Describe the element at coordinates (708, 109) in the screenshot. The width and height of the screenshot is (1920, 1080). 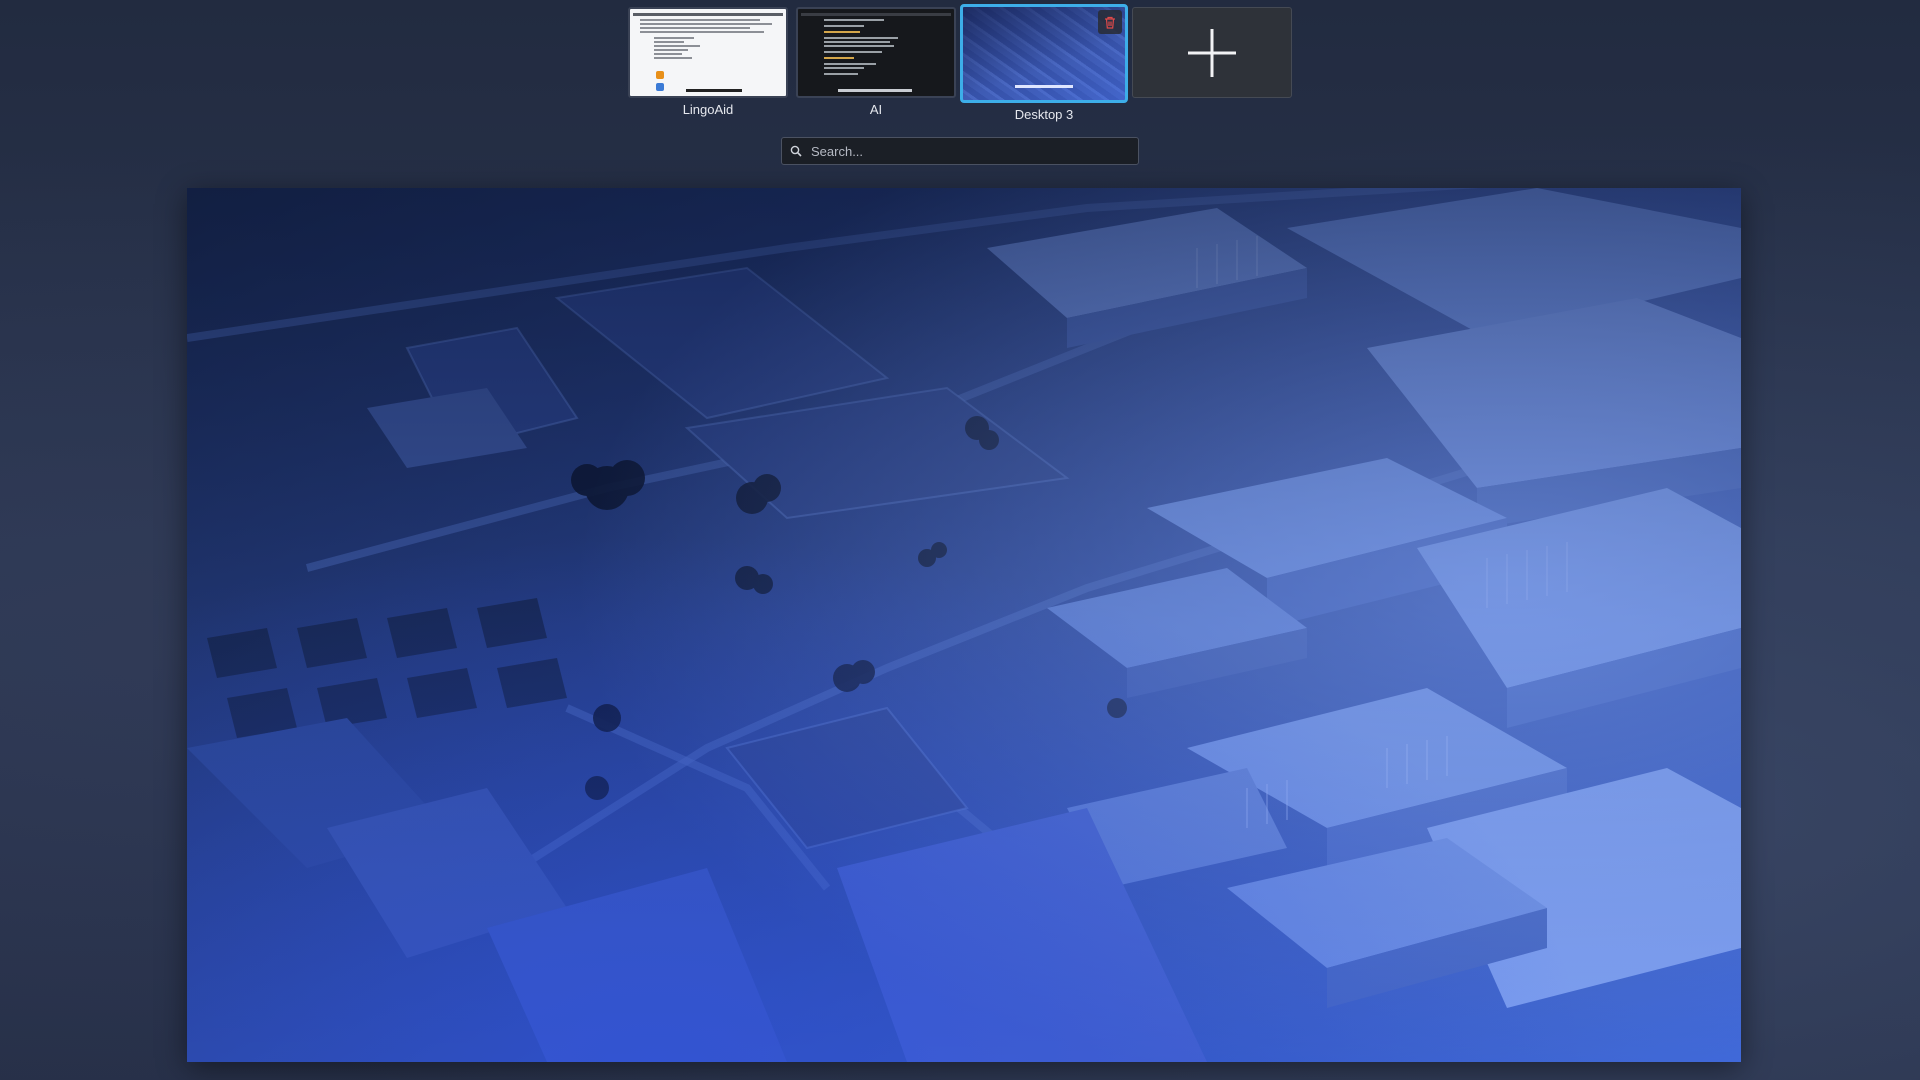
I see `desktop-label: LingoAid` at that location.